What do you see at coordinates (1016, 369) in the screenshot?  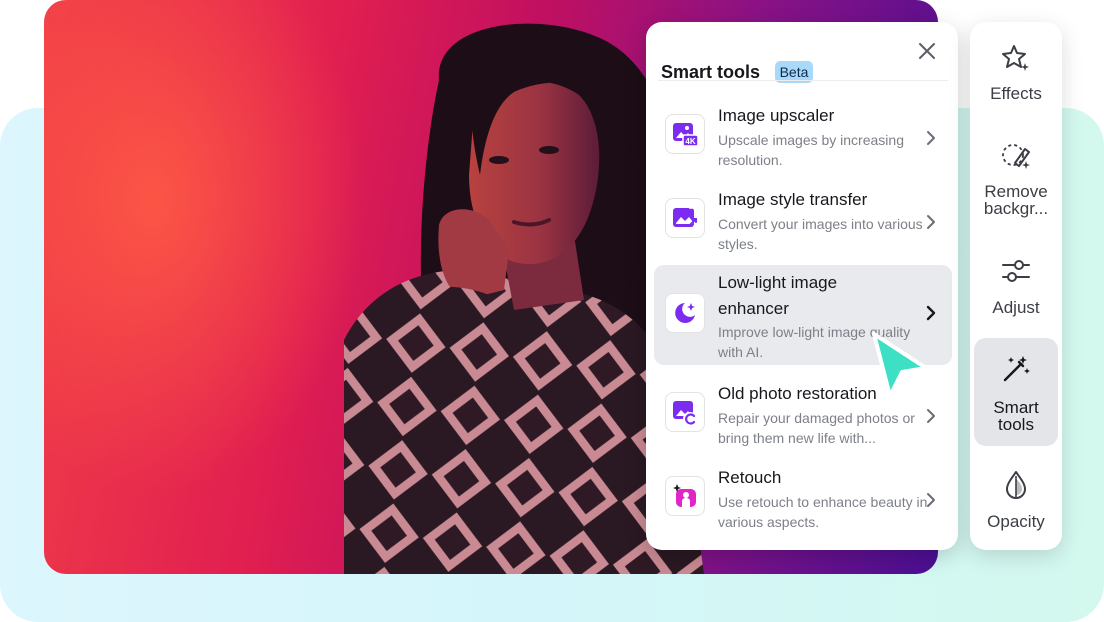 I see `magic-wand-icon` at bounding box center [1016, 369].